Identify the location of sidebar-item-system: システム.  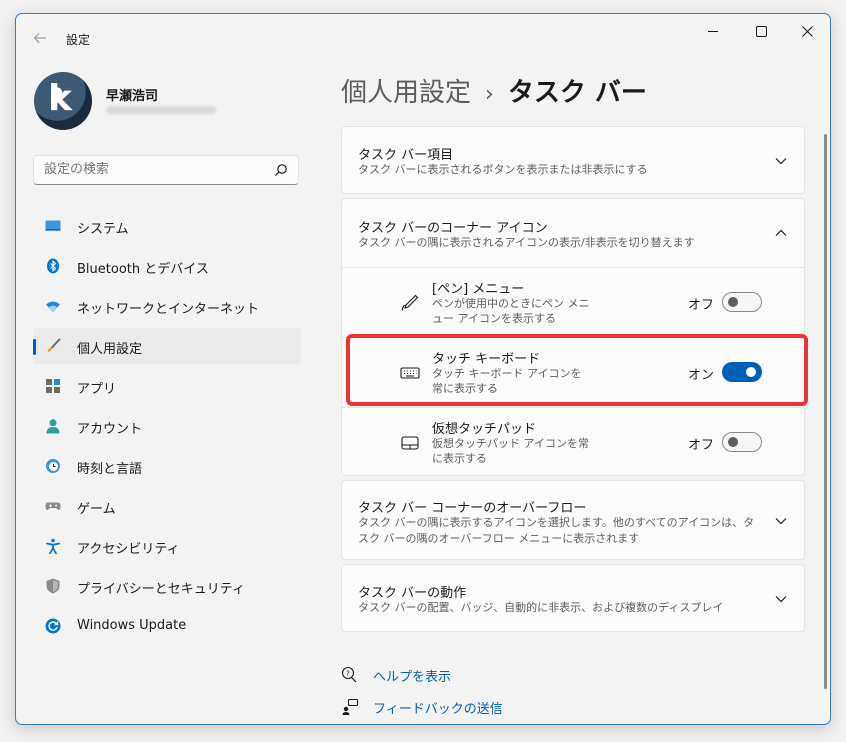
(167, 226).